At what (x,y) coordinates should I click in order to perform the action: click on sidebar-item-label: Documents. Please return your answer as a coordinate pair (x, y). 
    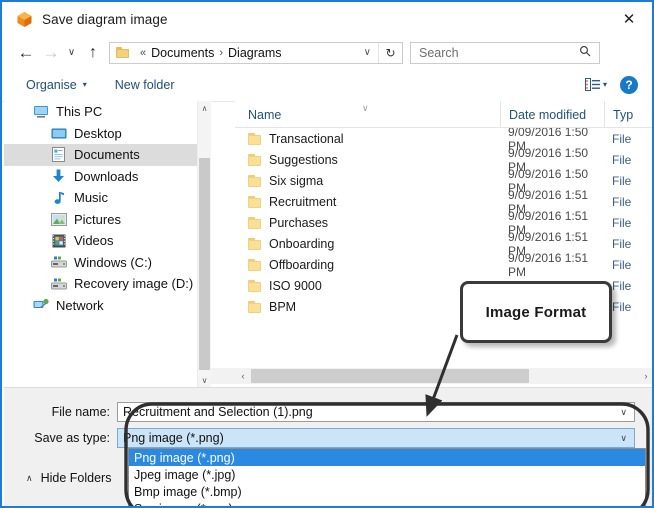
    Looking at the image, I should click on (107, 155).